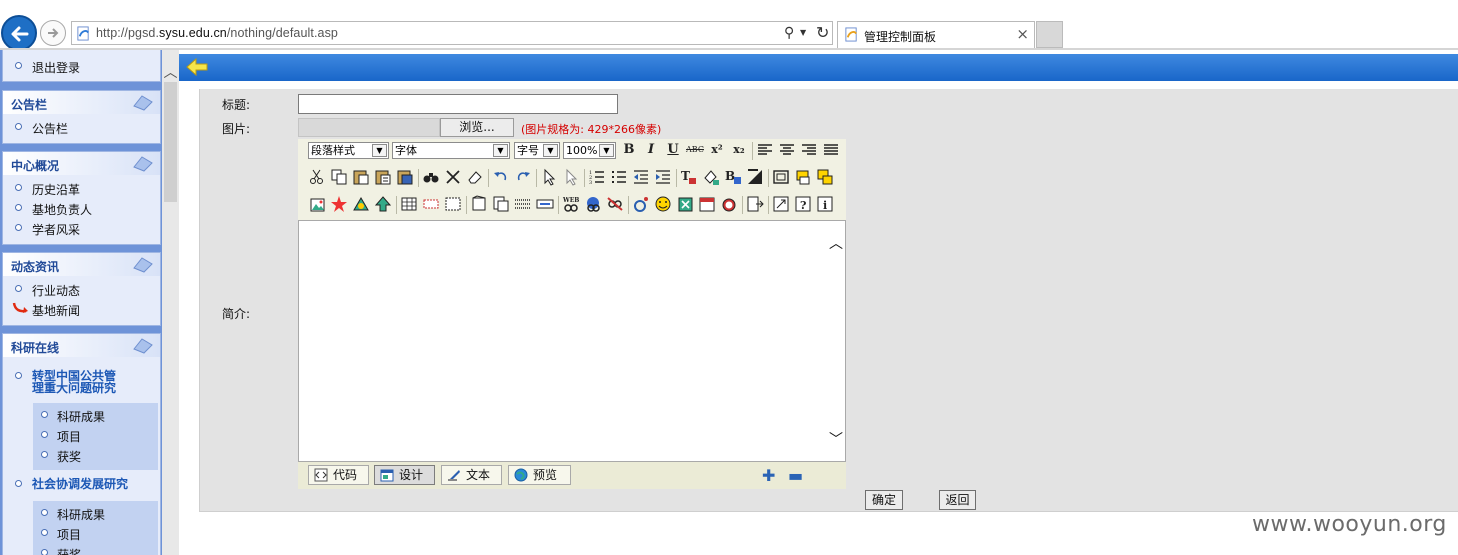 The height and width of the screenshot is (555, 1458). Describe the element at coordinates (629, 150) in the screenshot. I see `bold-icon: B` at that location.